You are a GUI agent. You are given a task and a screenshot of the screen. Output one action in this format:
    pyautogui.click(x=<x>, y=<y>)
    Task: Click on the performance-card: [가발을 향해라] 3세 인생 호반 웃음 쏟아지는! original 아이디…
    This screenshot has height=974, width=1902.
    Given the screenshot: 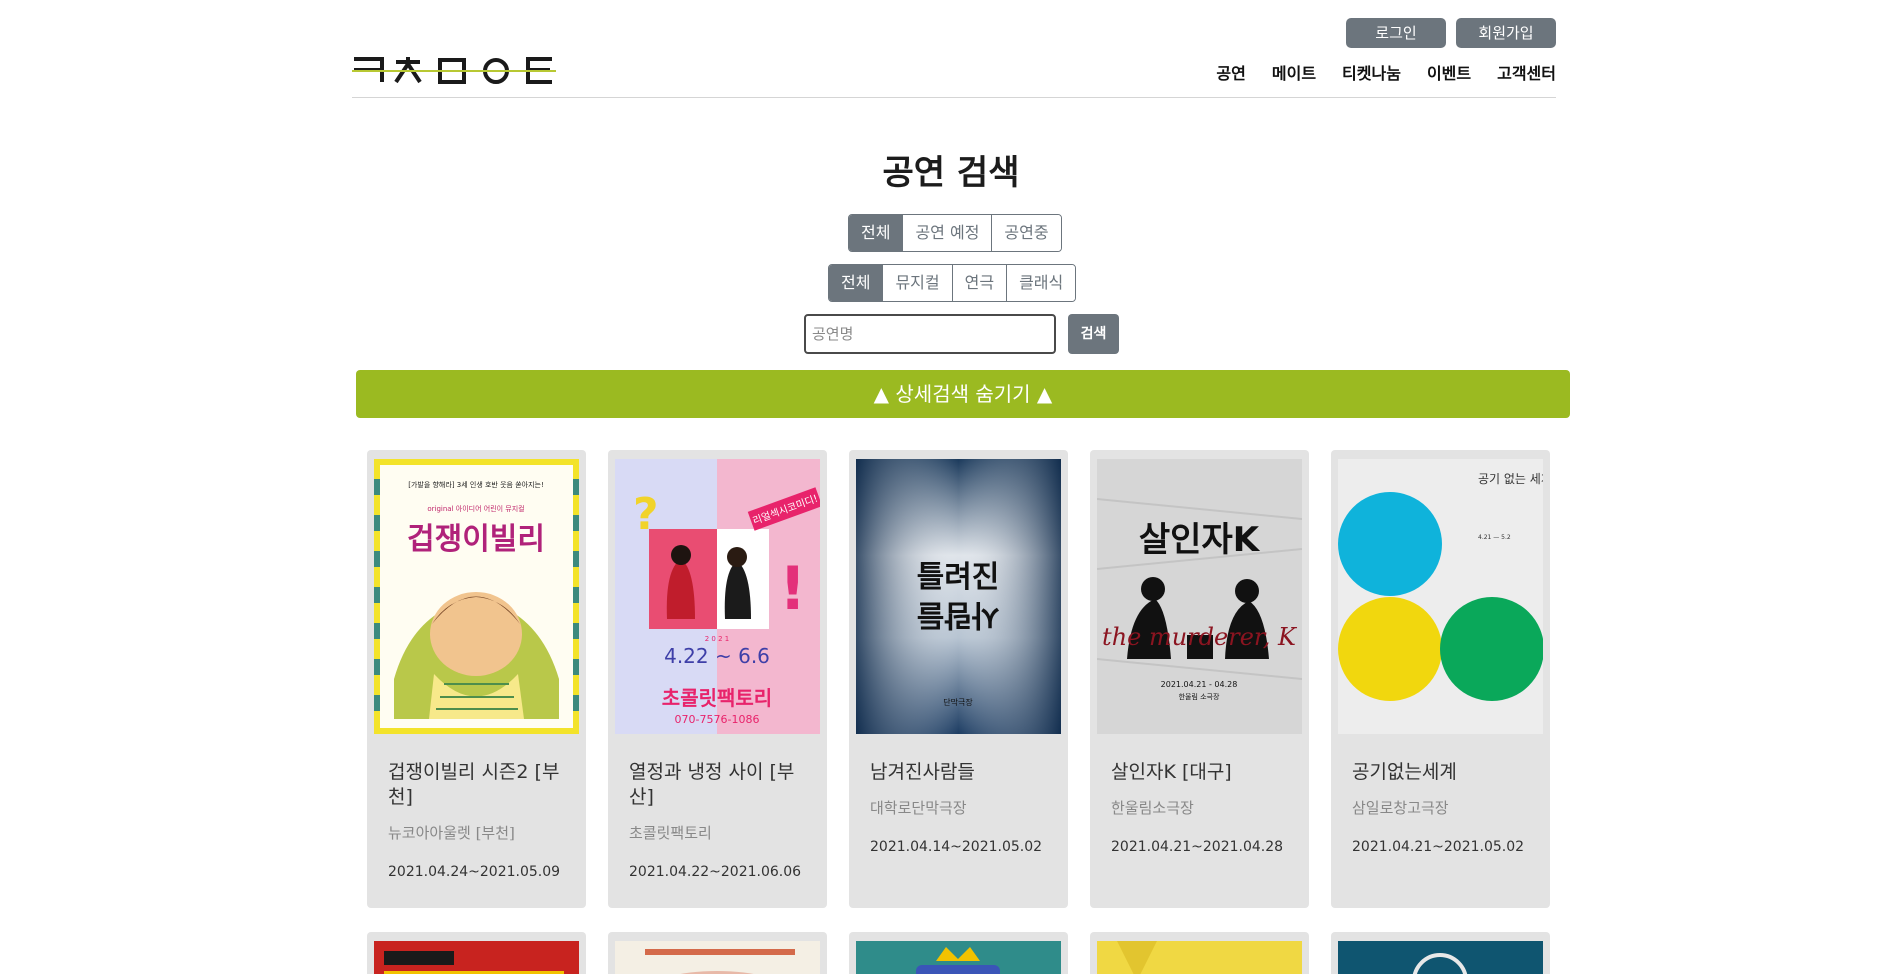 What is the action you would take?
    pyautogui.click(x=476, y=679)
    